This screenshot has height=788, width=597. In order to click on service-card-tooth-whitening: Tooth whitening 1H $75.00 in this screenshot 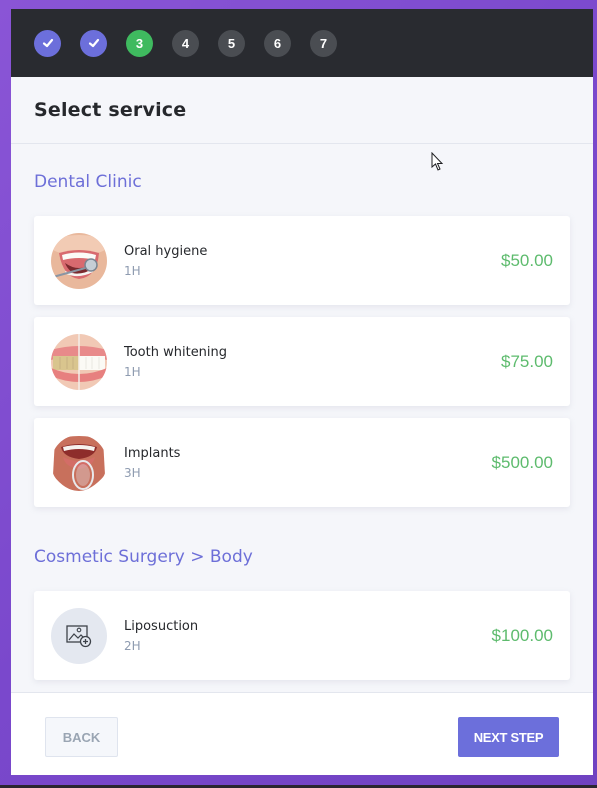, I will do `click(302, 361)`.